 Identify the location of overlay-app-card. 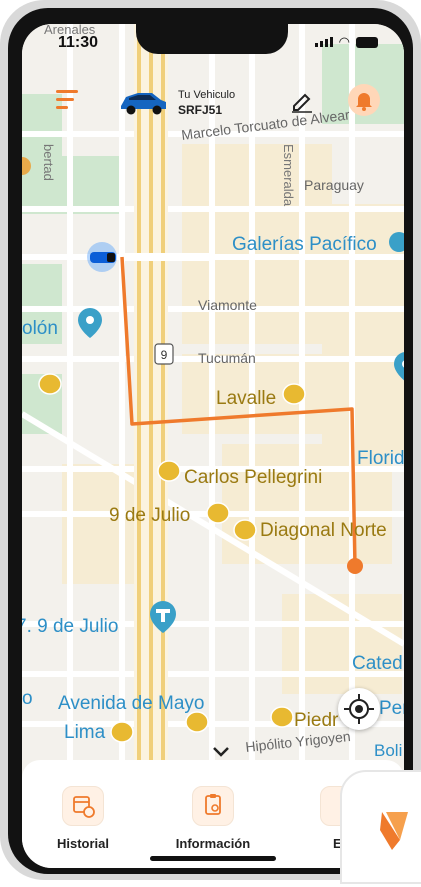
(380, 827).